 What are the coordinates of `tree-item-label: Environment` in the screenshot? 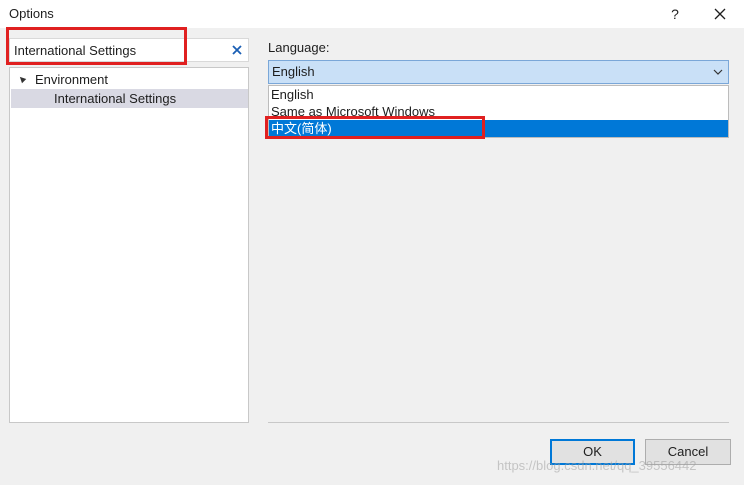 It's located at (71, 79).